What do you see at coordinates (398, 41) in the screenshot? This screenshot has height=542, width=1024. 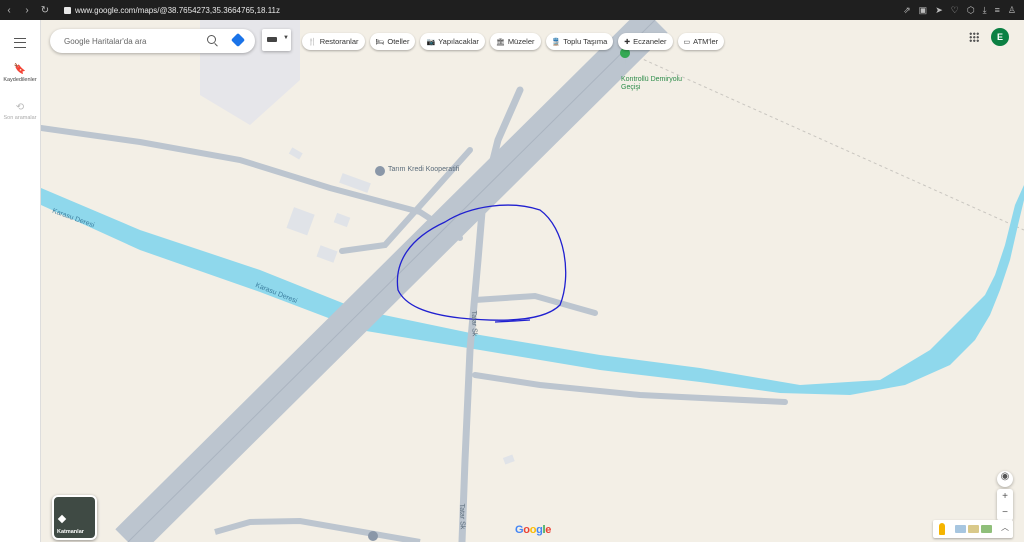 I see `chip-label: Oteller` at bounding box center [398, 41].